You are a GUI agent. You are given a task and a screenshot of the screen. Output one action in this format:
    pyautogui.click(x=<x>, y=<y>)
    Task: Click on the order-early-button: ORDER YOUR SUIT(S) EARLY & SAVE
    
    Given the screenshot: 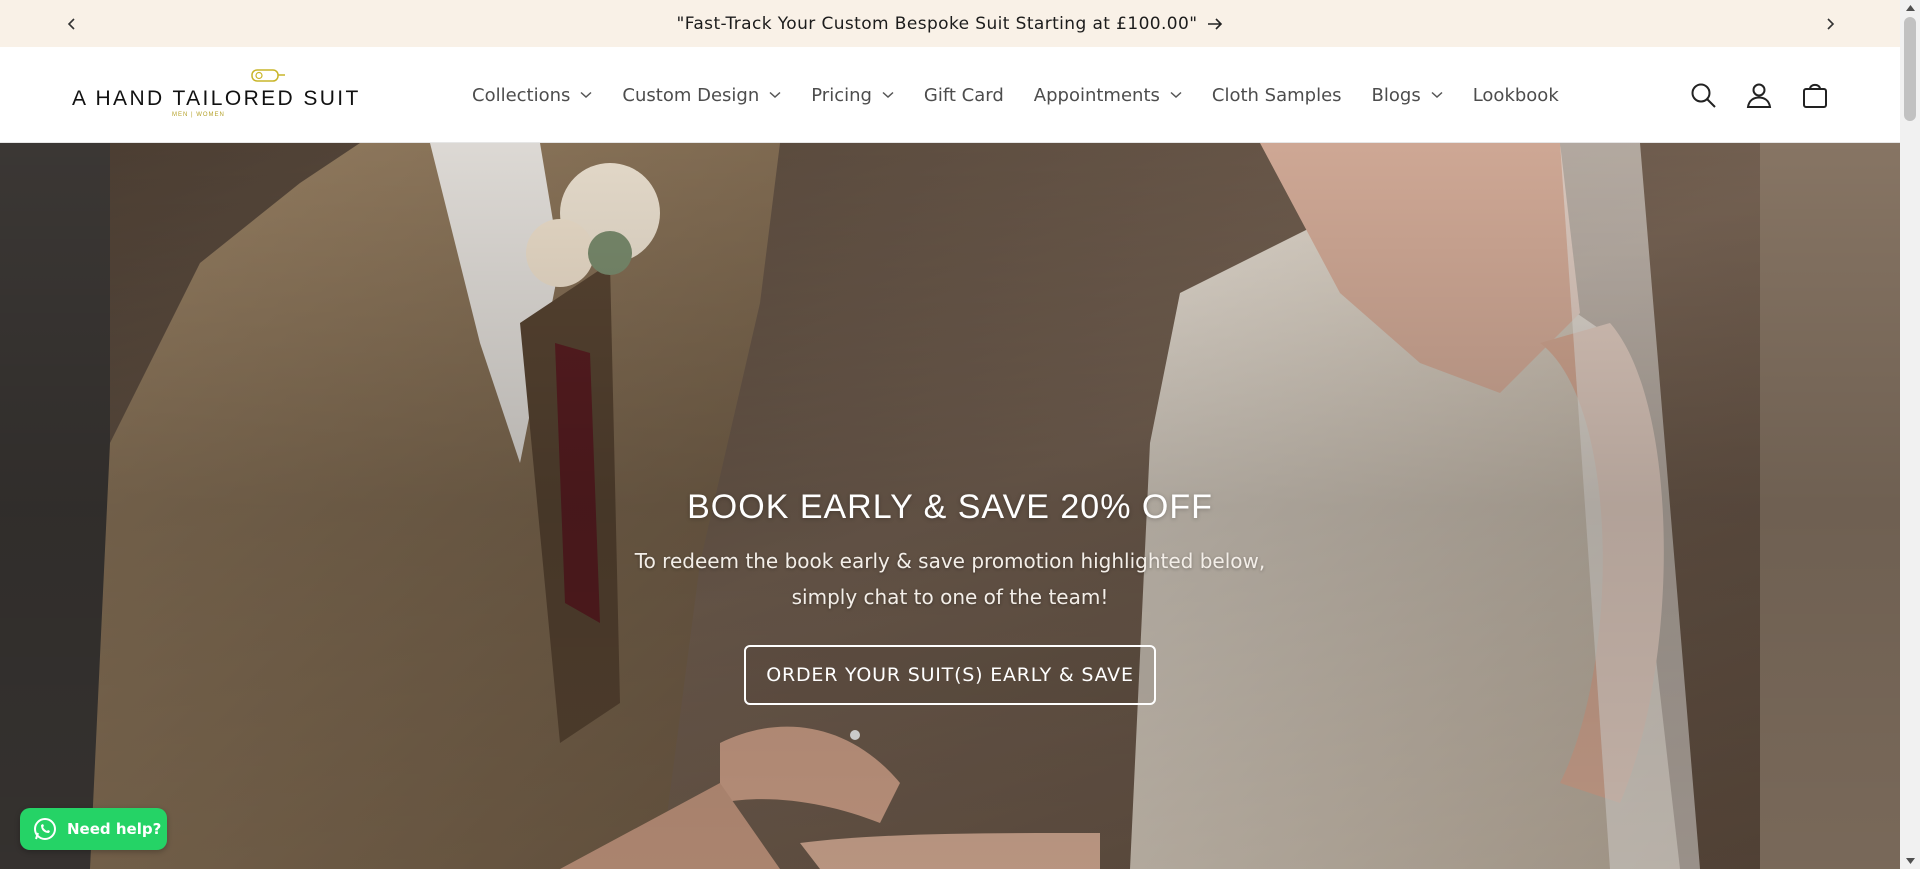 What is the action you would take?
    pyautogui.click(x=950, y=675)
    